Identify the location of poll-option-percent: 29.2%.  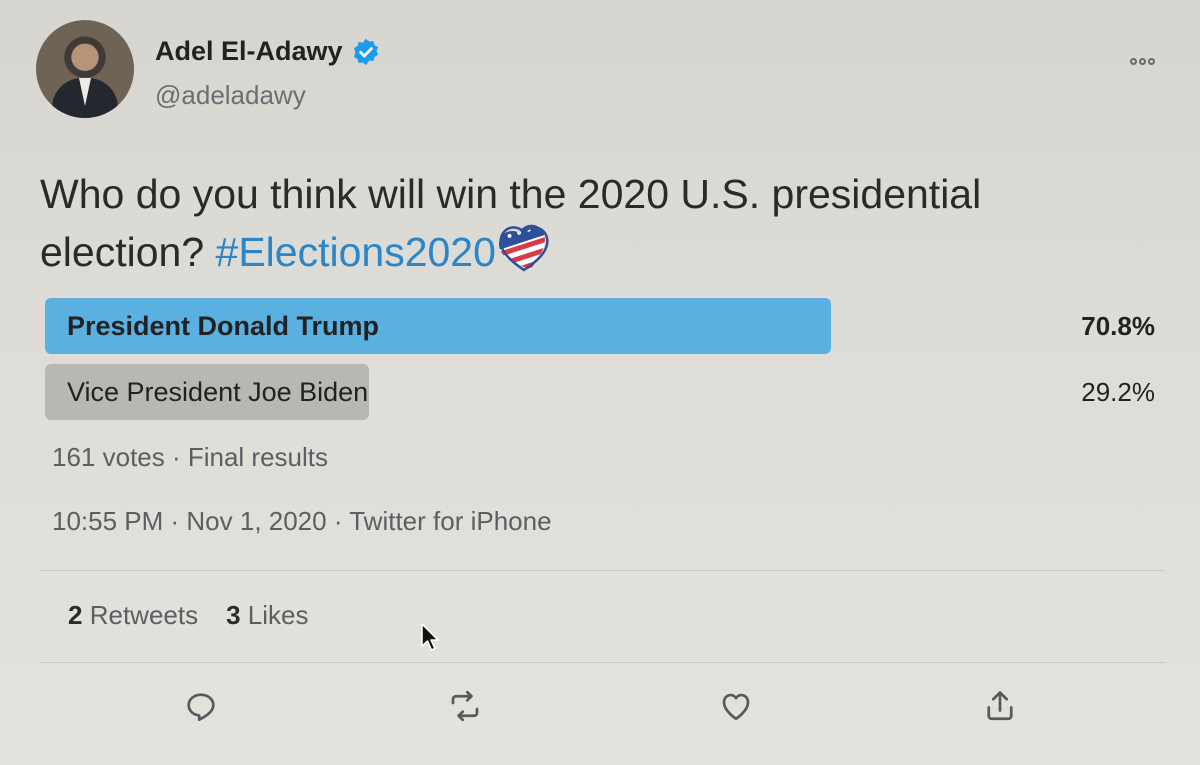
(1118, 392).